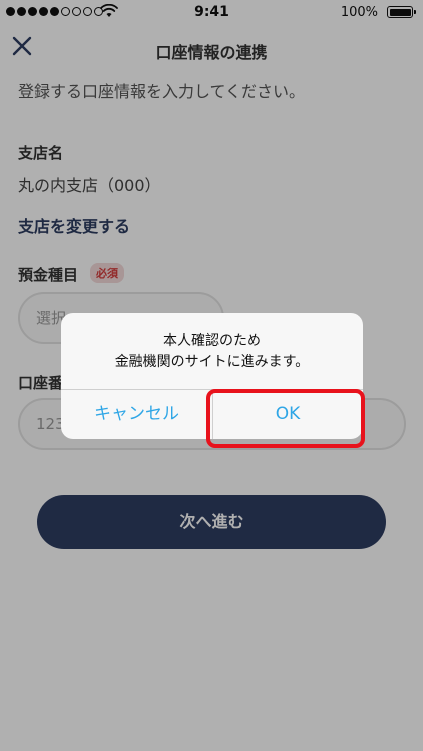 This screenshot has width=423, height=751. What do you see at coordinates (136, 414) in the screenshot?
I see `dialog-cancel-button: キャンセル` at bounding box center [136, 414].